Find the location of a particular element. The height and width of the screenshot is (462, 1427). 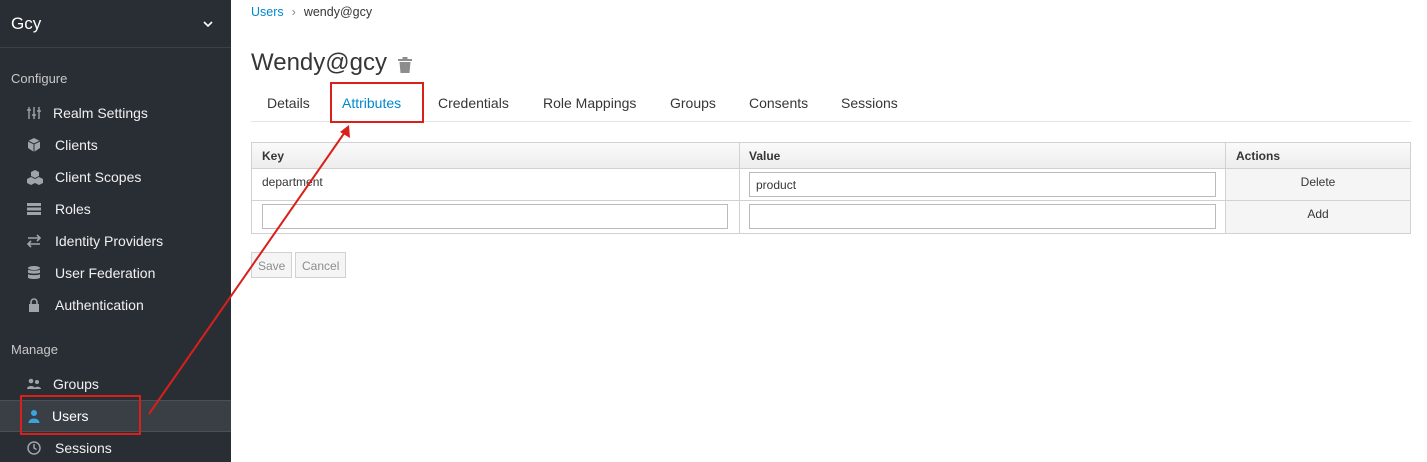

tab-details: Details is located at coordinates (288, 103).